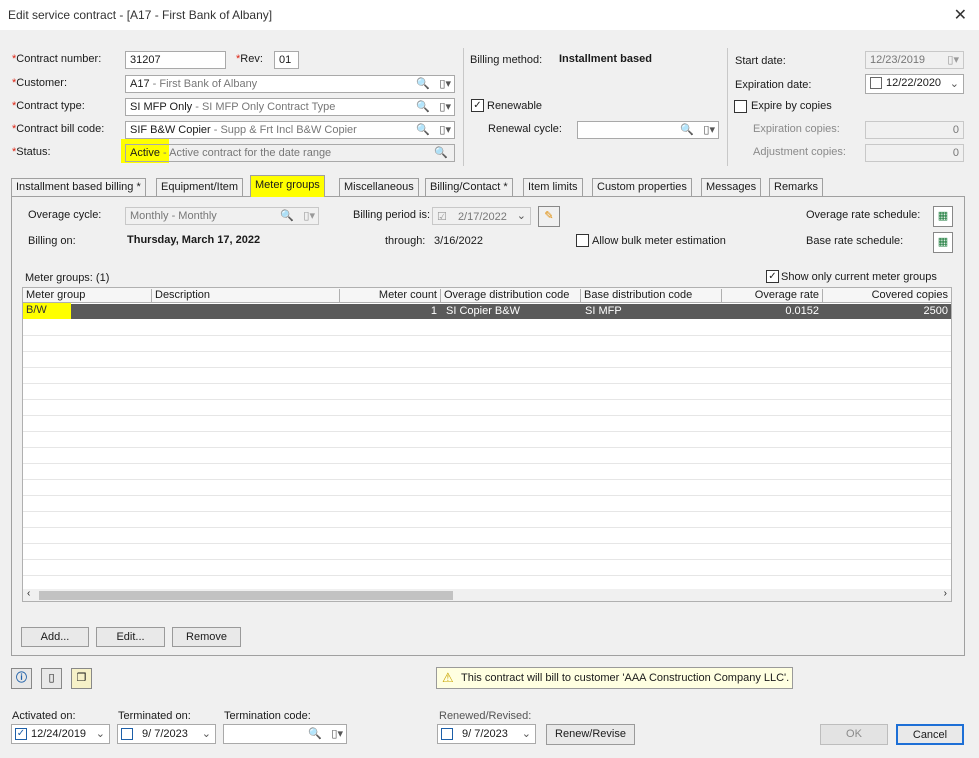 The height and width of the screenshot is (758, 979). What do you see at coordinates (21, 678) in the screenshot?
I see `info-icon: ⓘ` at bounding box center [21, 678].